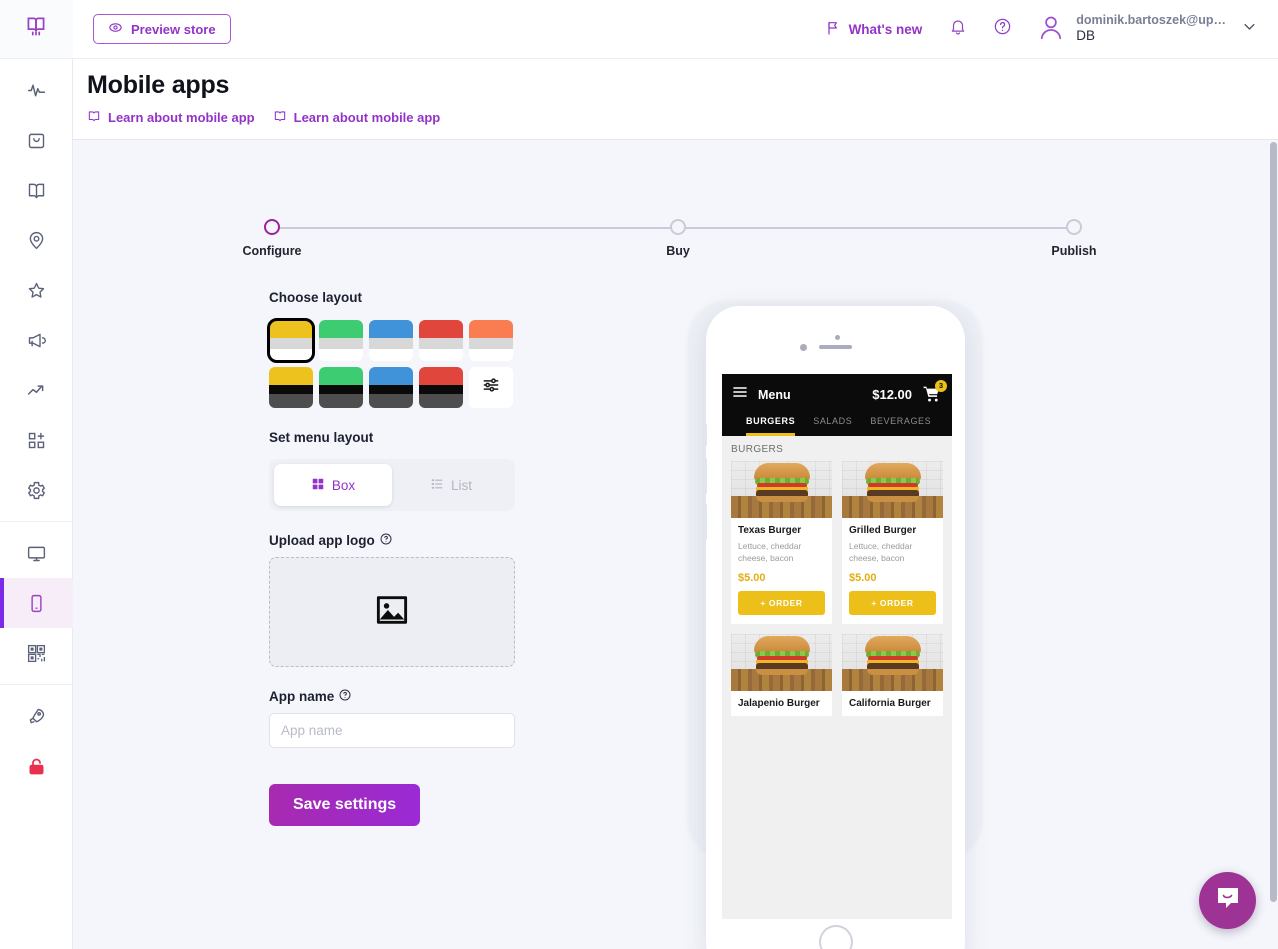  What do you see at coordinates (900, 426) in the screenshot?
I see `tab-beverages: BEVERAGES` at bounding box center [900, 426].